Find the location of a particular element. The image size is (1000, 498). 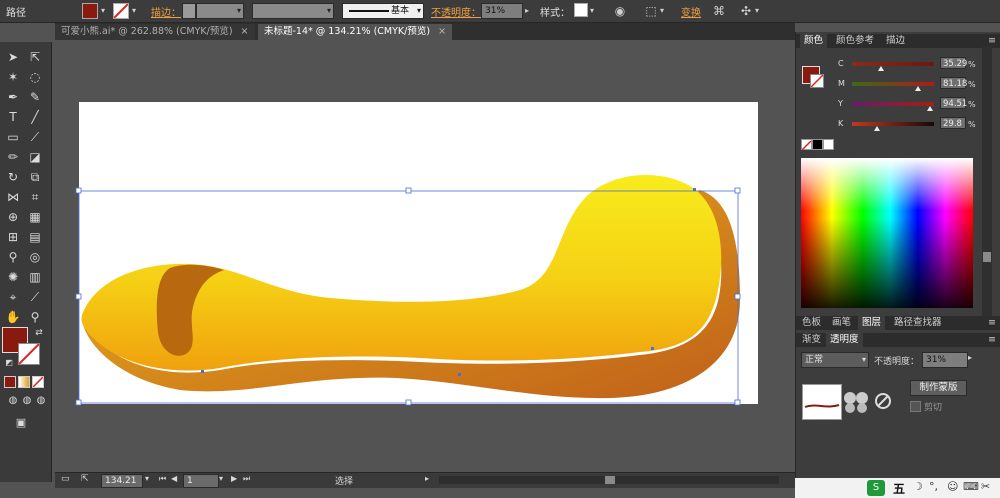

prev-artboard-icon: ◀ is located at coordinates (174, 478).